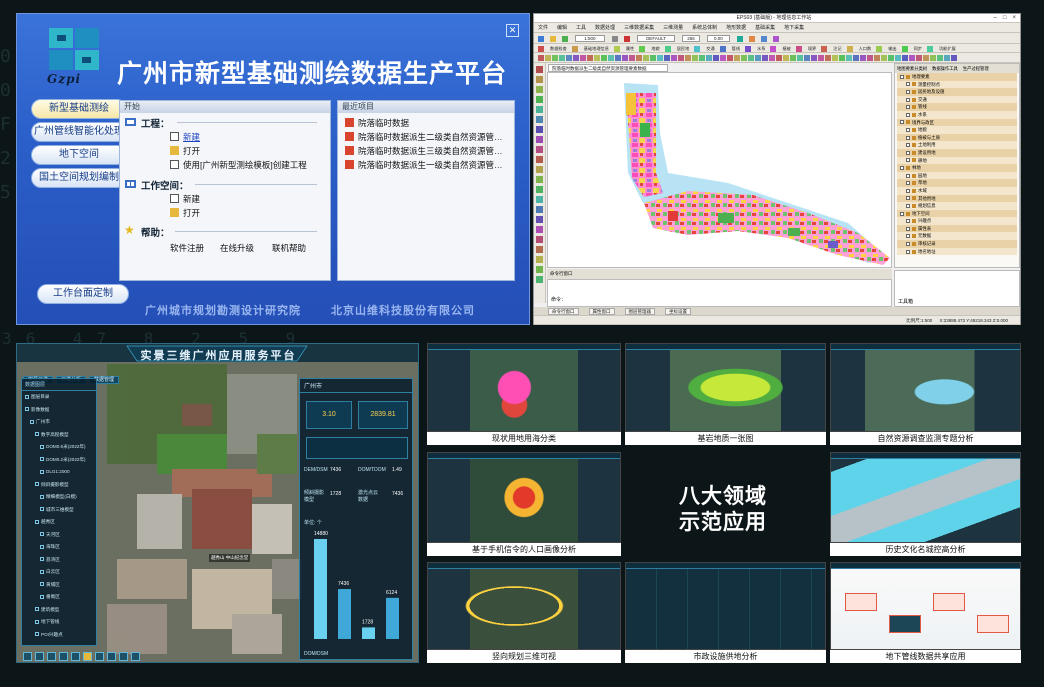 This screenshot has height=687, width=1044. Describe the element at coordinates (957, 213) in the screenshot. I see `layer-tree-row: 地下空间` at that location.